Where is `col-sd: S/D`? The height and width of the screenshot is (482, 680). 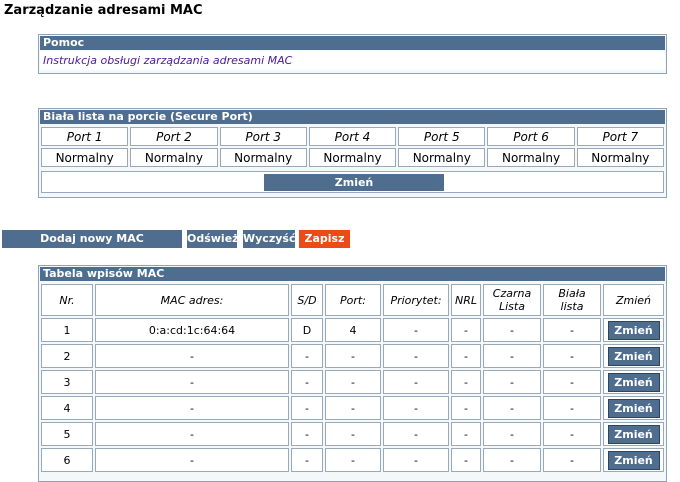 col-sd: S/D is located at coordinates (307, 300).